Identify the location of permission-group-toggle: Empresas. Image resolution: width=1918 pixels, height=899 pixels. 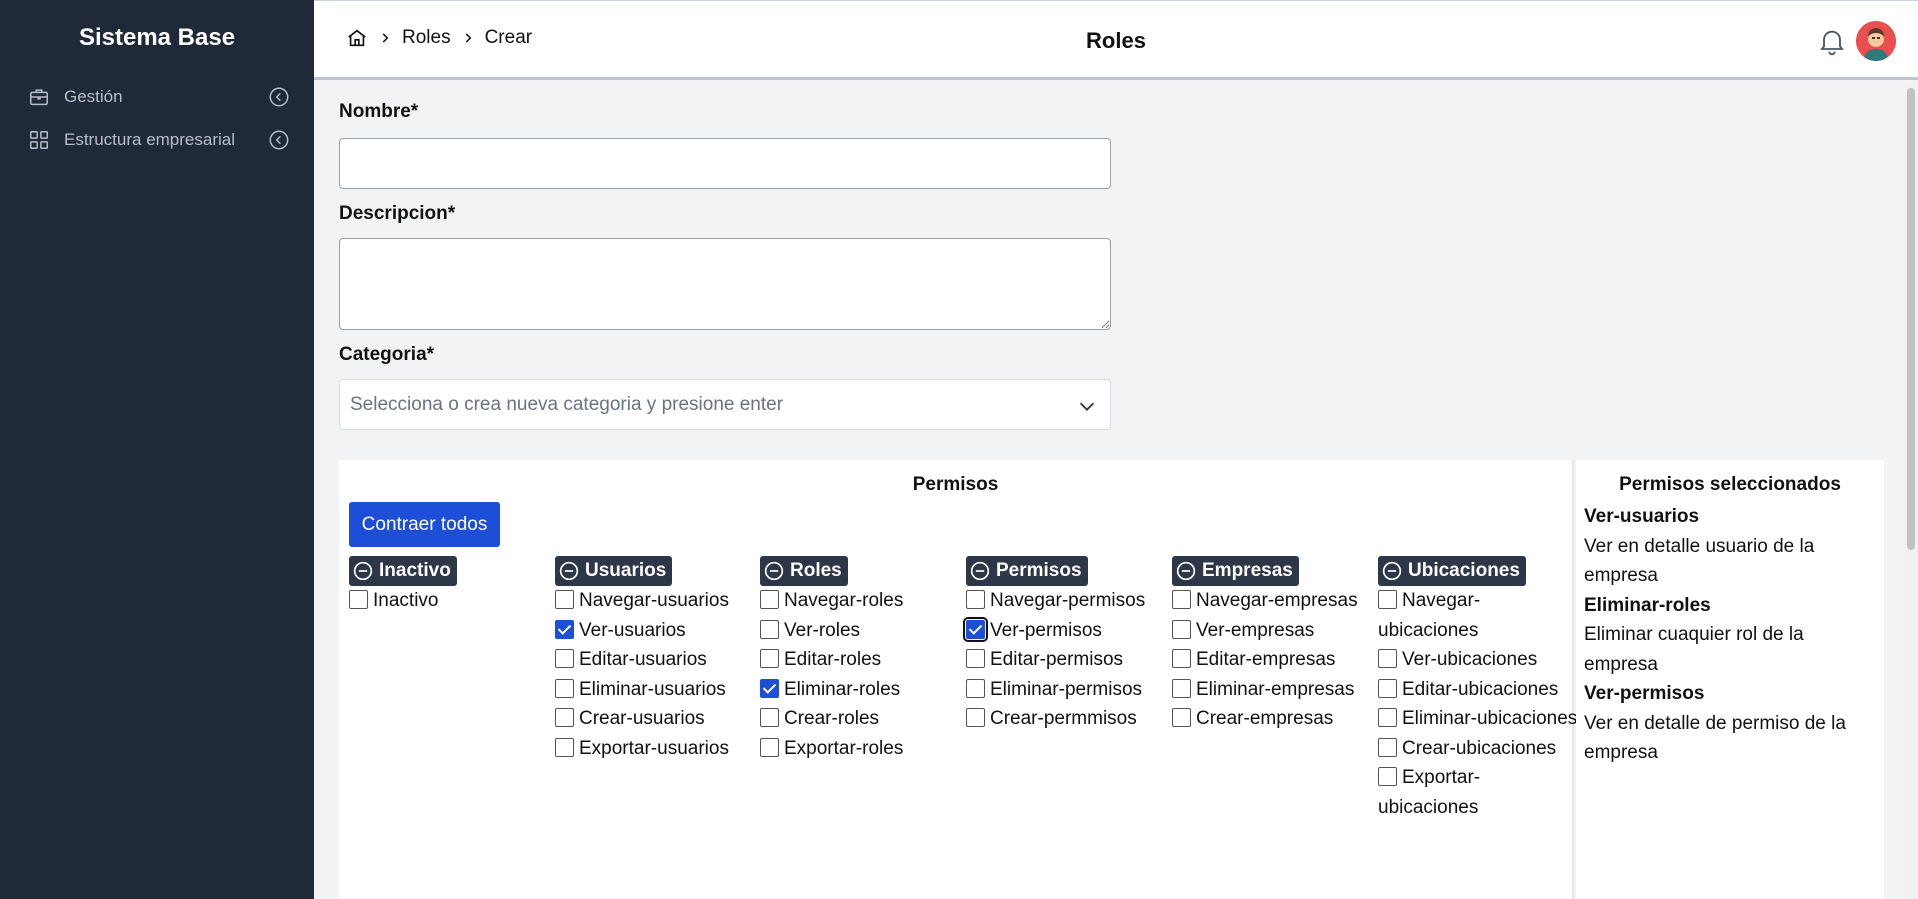
(1235, 571).